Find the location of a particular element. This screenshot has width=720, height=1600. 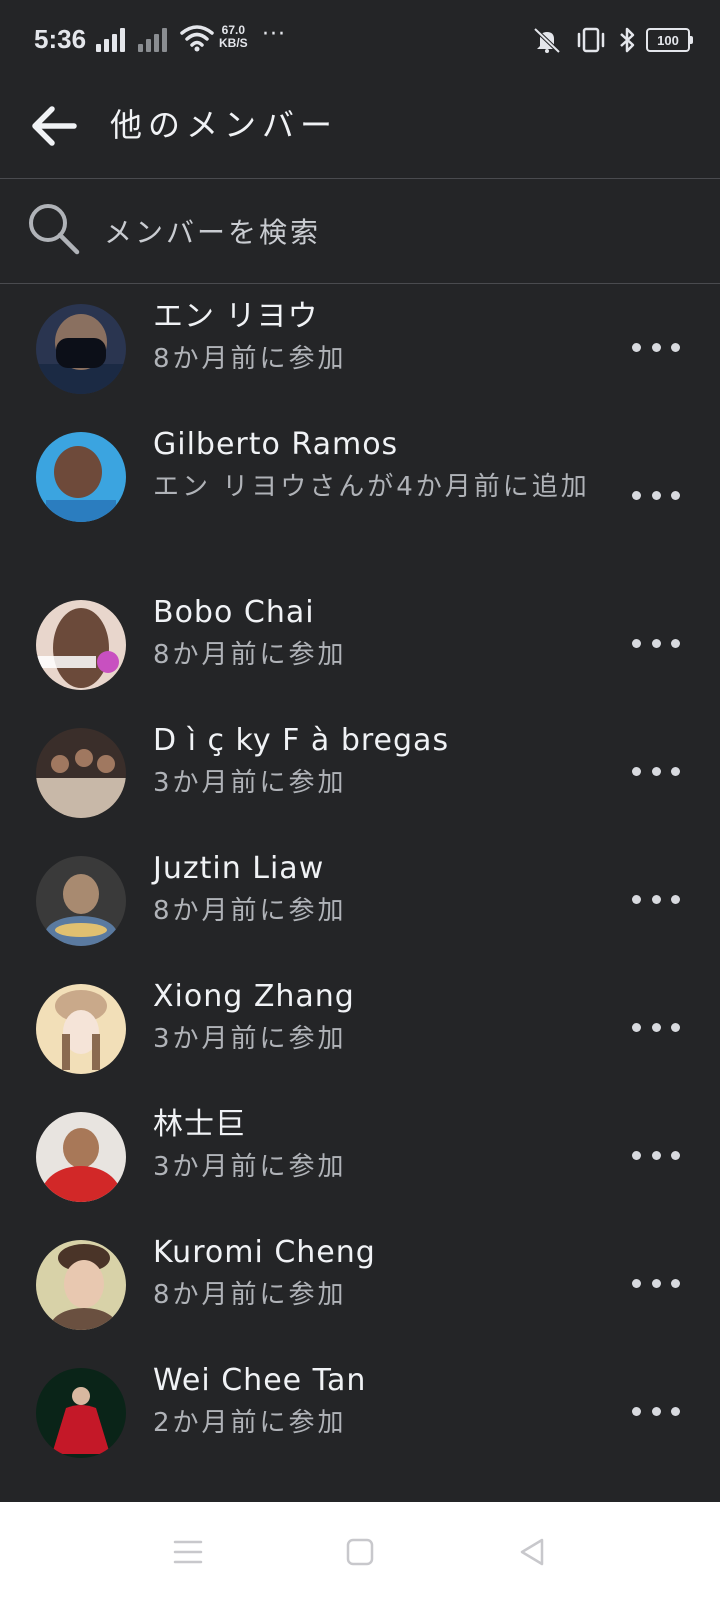

network-speed: 67.0 KB/S is located at coordinates (233, 37).